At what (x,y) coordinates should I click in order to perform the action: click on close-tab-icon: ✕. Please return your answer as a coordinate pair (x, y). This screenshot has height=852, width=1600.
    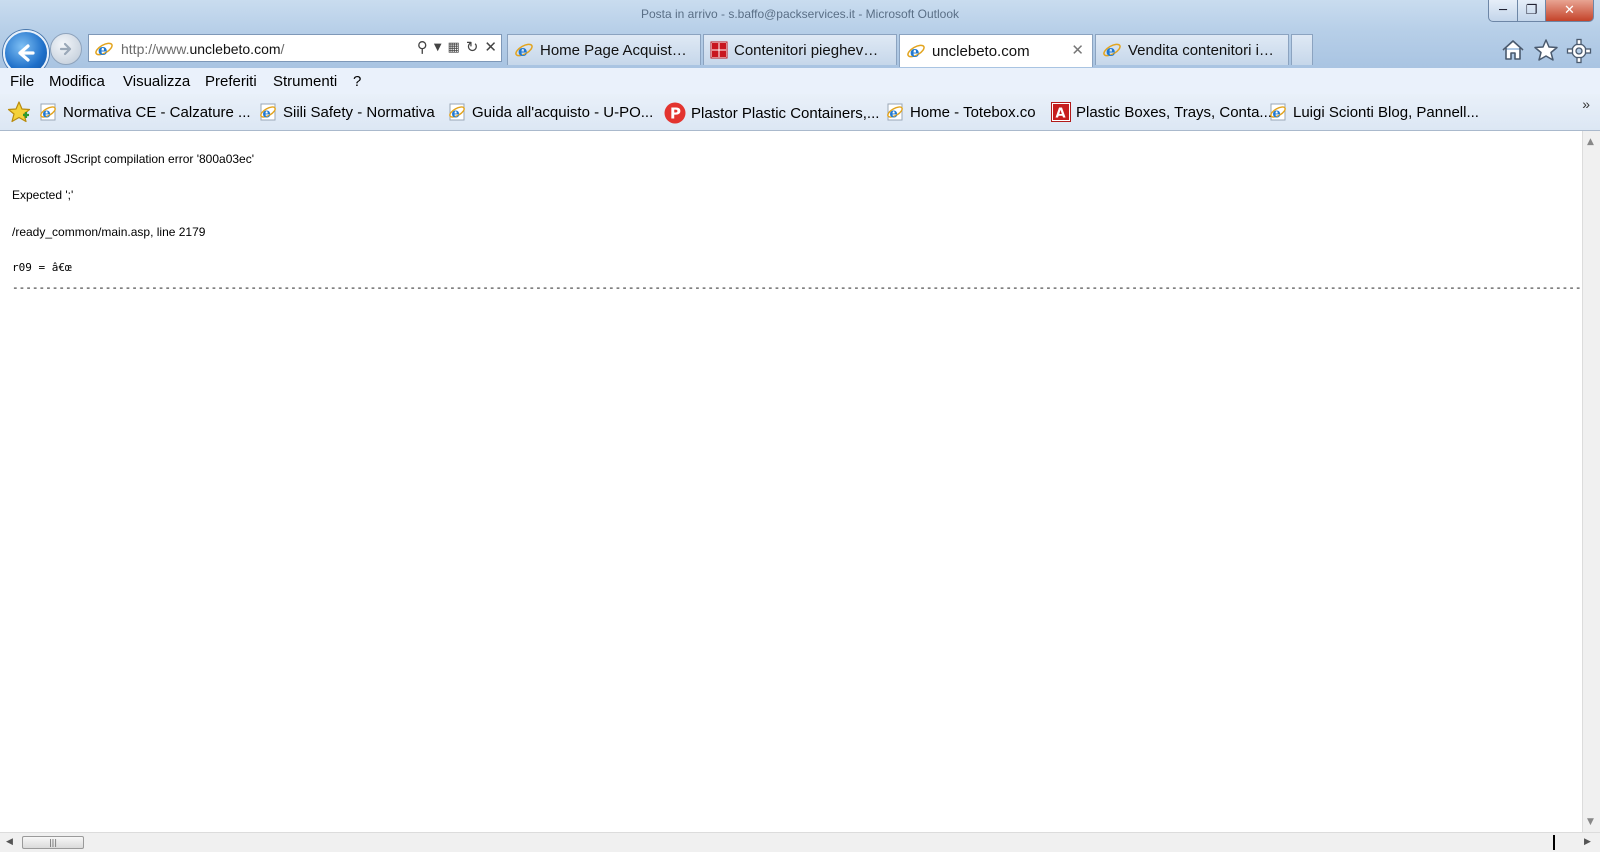
    Looking at the image, I should click on (1077, 50).